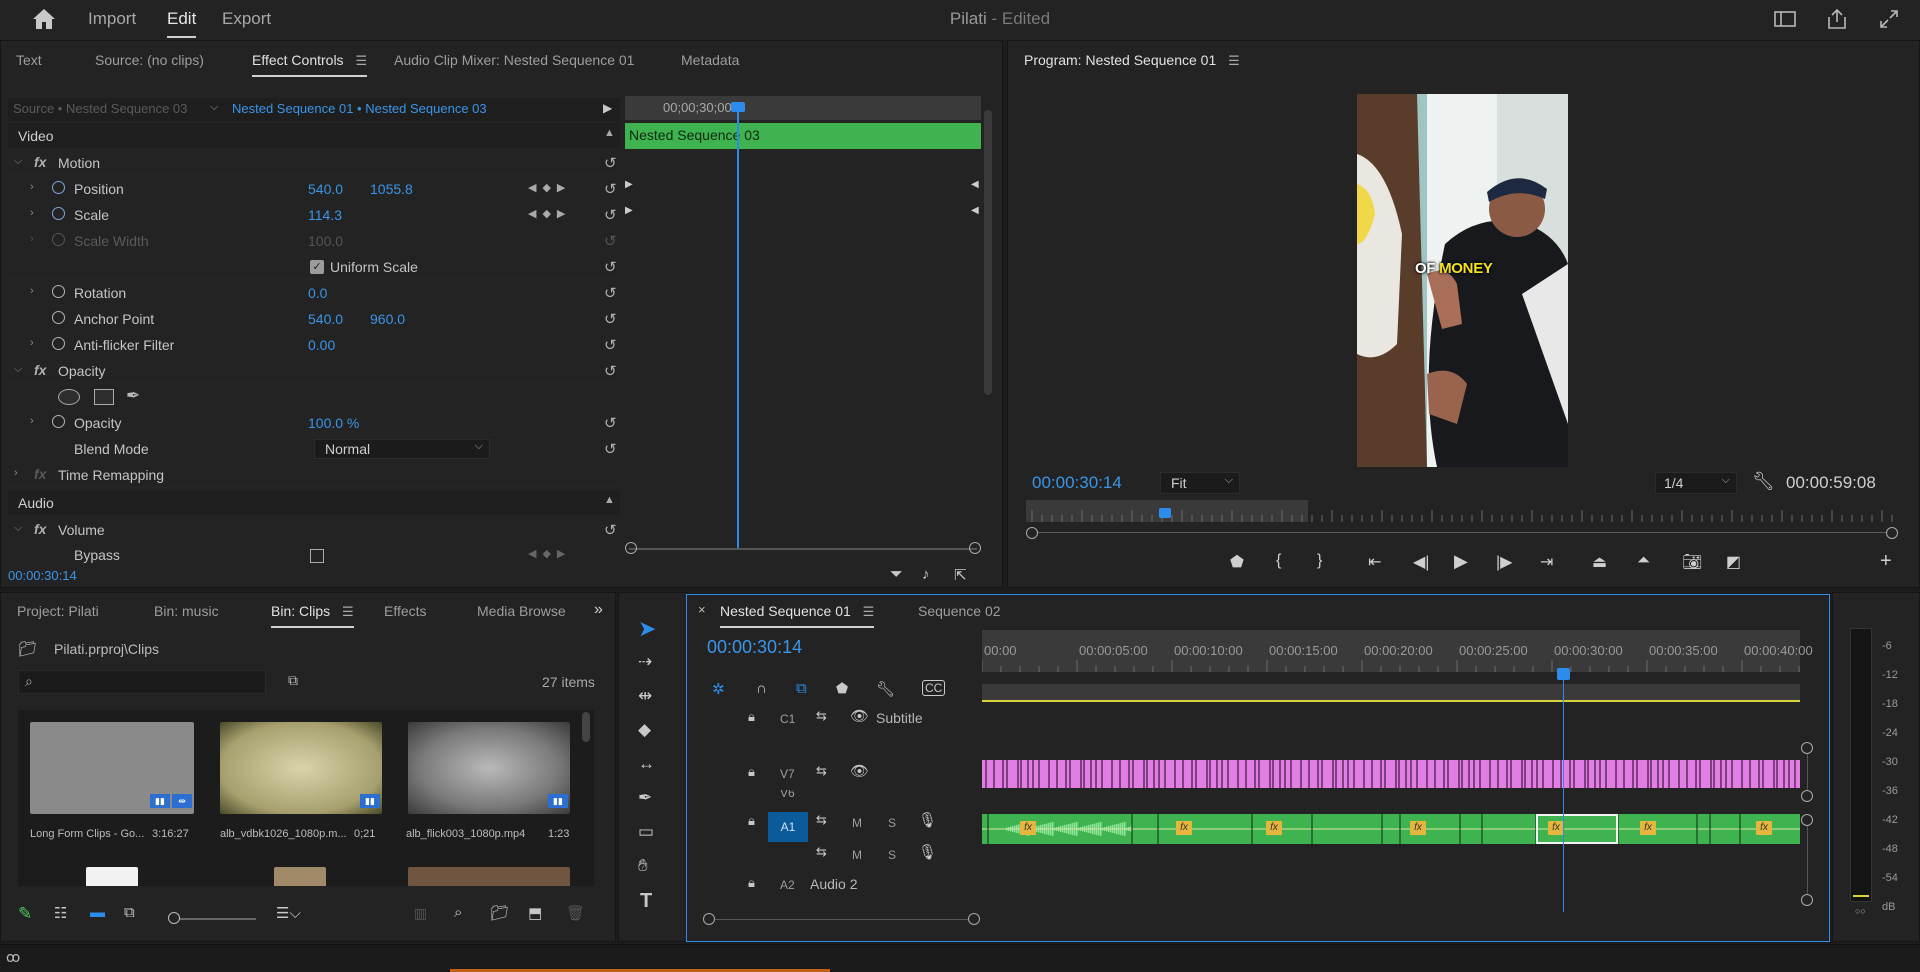  What do you see at coordinates (402, 449) in the screenshot?
I see `blend-mode-select: Normal ⌵` at bounding box center [402, 449].